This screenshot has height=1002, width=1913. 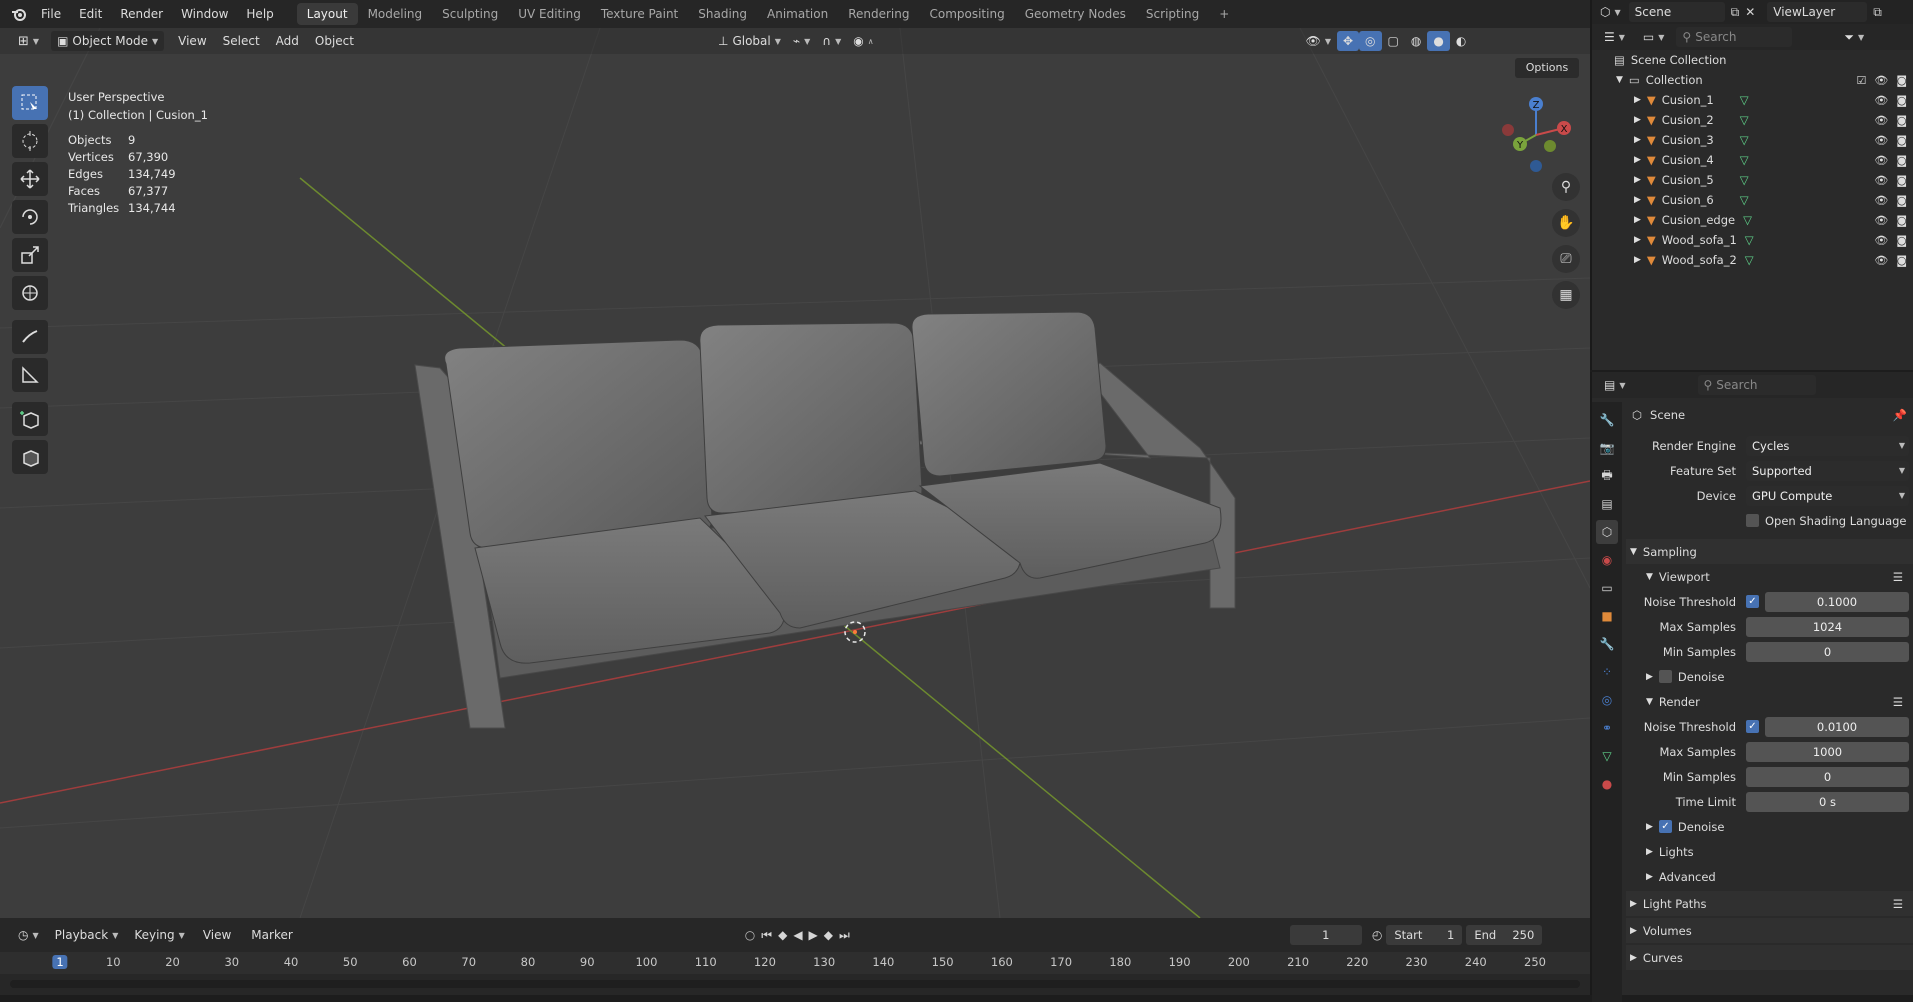 What do you see at coordinates (1325, 935) in the screenshot?
I see `current-frame-field: 1` at bounding box center [1325, 935].